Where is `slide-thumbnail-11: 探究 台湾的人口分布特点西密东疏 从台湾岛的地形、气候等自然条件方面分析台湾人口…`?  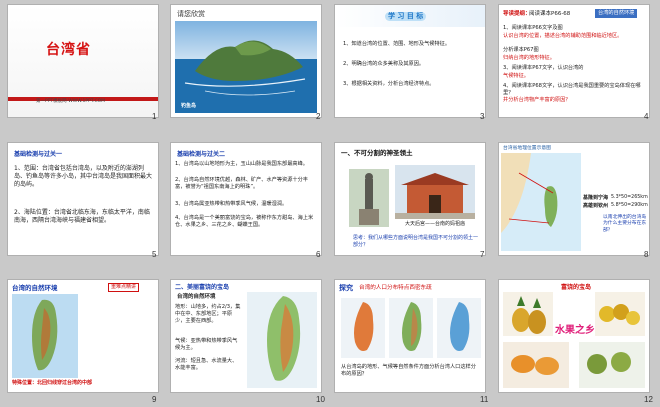
slide-thumbnail-11: 探究 台湾的人口分布特点西密东疏 从台湾岛的地形、气候等自然条件方面分析台湾人口… is located at coordinates (410, 336).